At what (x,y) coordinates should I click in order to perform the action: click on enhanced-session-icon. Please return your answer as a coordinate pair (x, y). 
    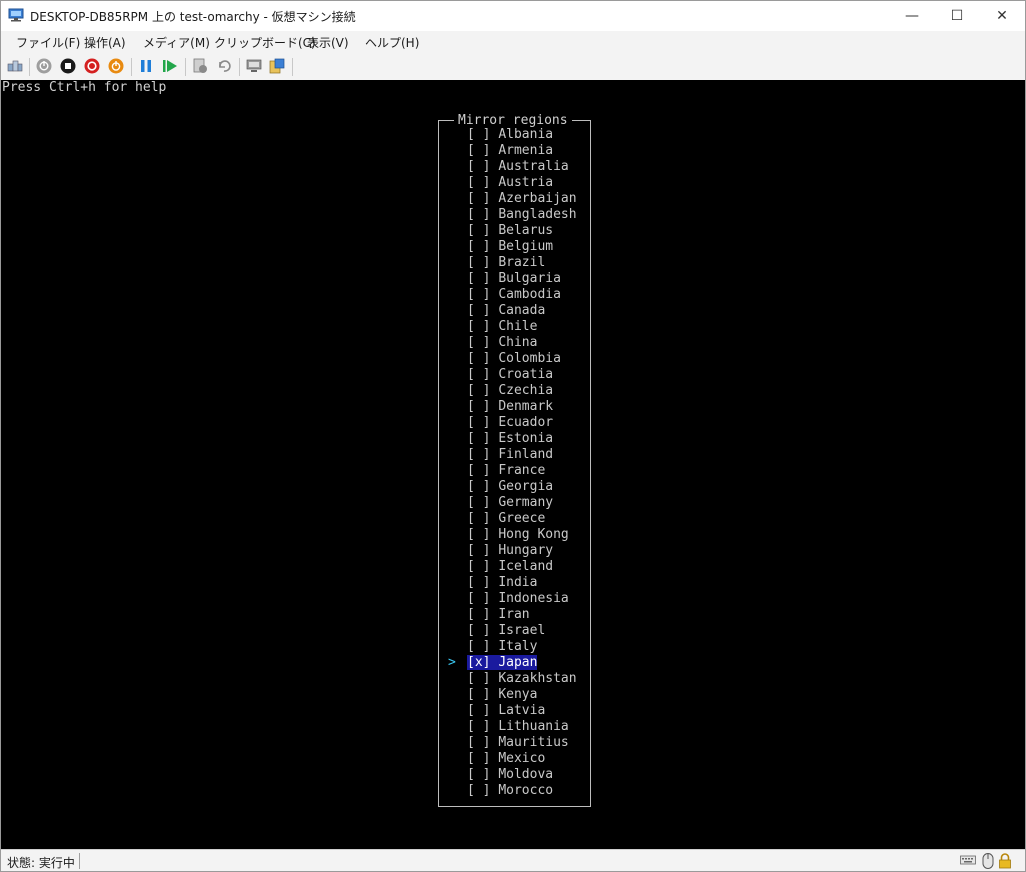
    Looking at the image, I should click on (254, 66).